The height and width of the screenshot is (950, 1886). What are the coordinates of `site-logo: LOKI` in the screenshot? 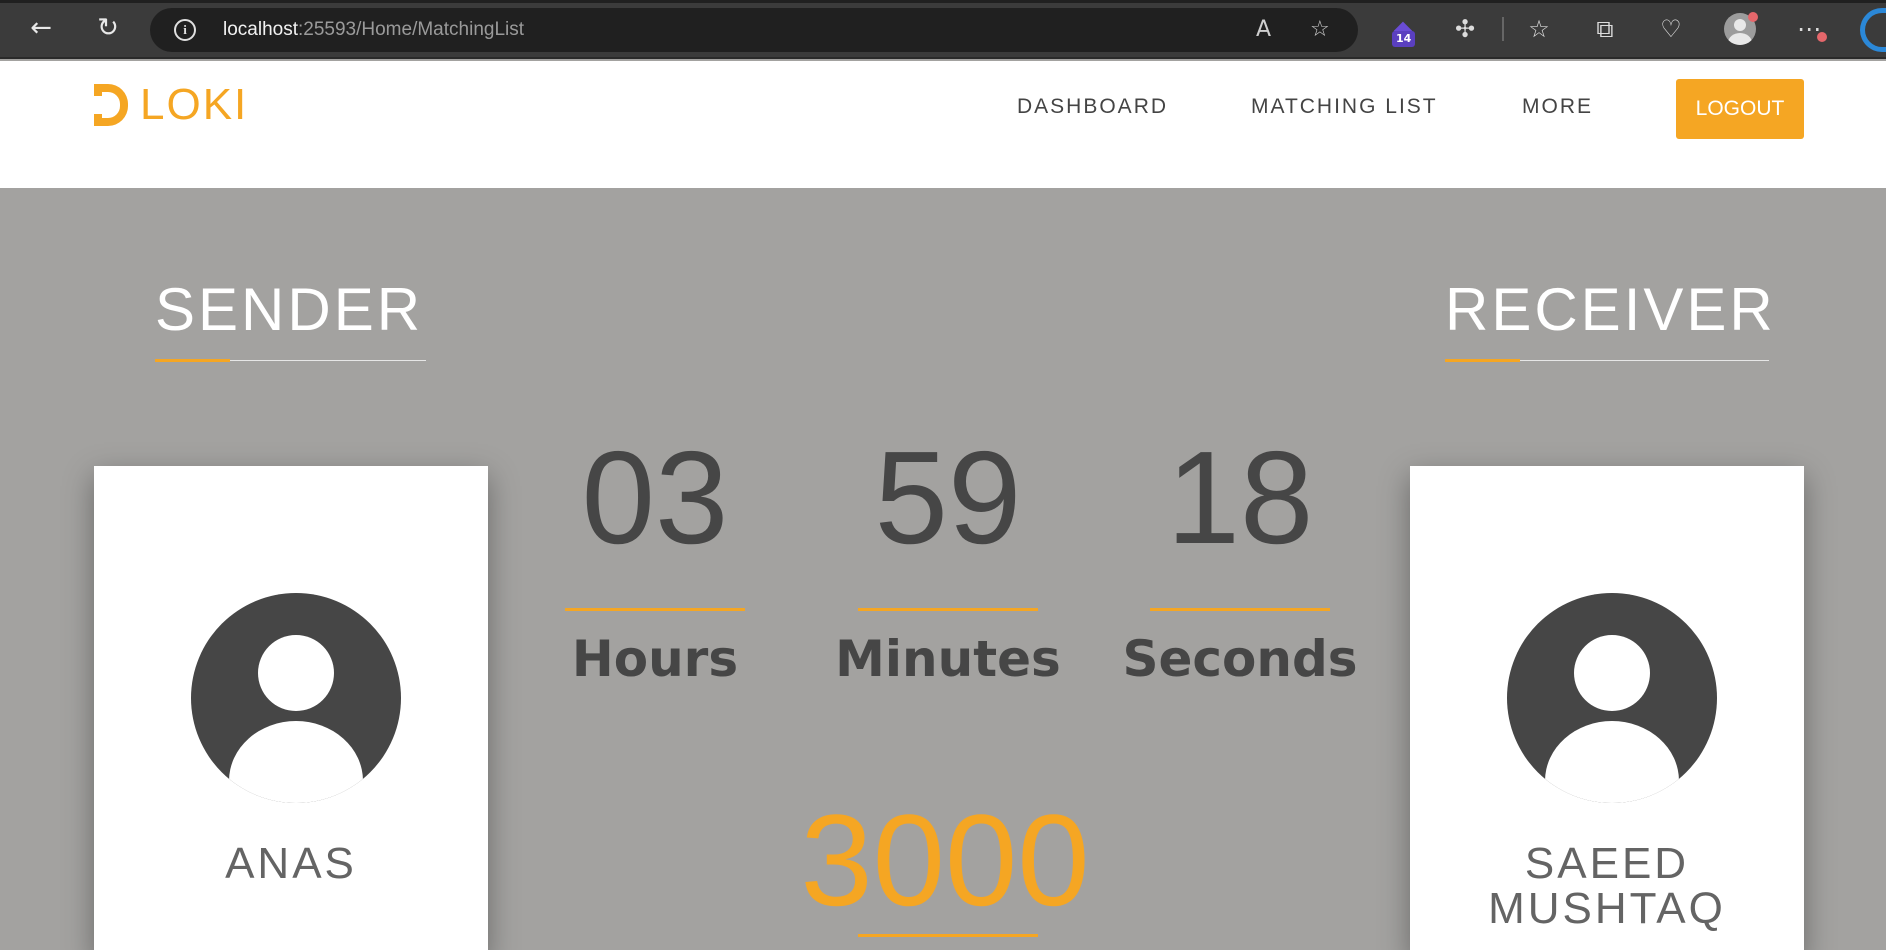 It's located at (171, 104).